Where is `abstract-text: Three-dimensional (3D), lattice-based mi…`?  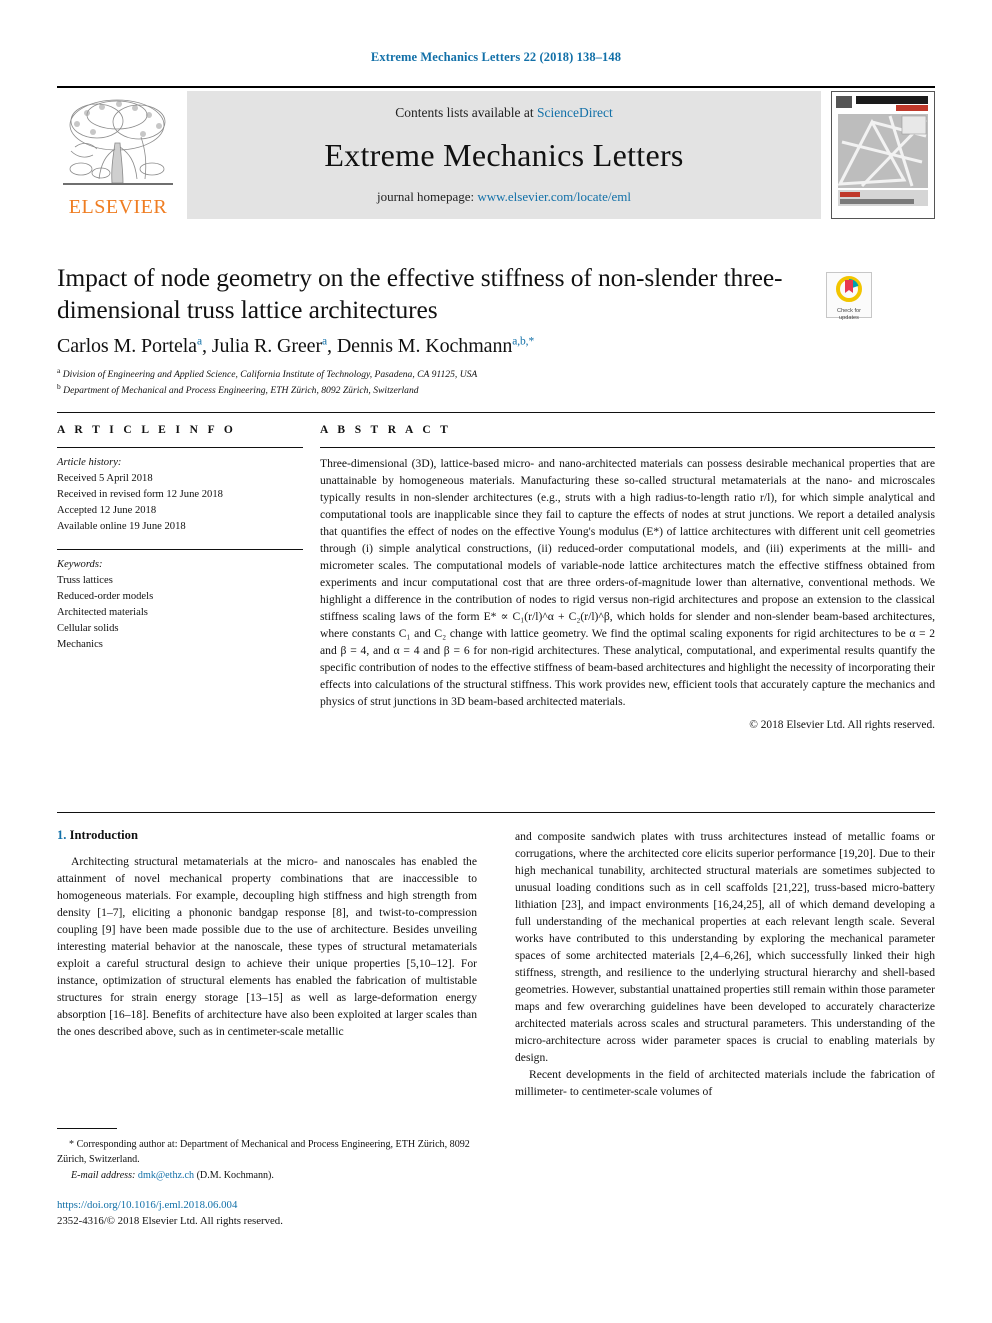
abstract-text: Three-dimensional (3D), lattice-based mi… is located at coordinates (627, 583).